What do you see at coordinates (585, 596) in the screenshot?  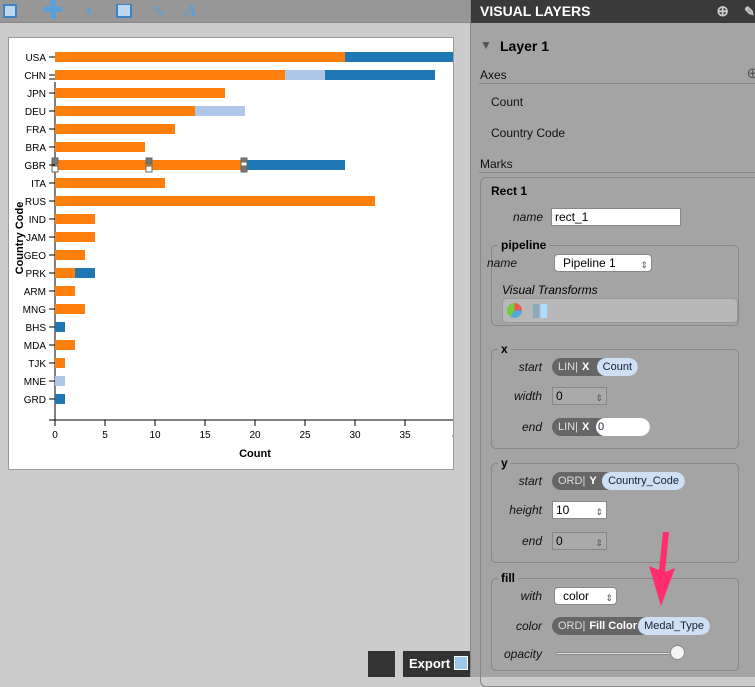 I see `fill-with-select: color ⇕` at bounding box center [585, 596].